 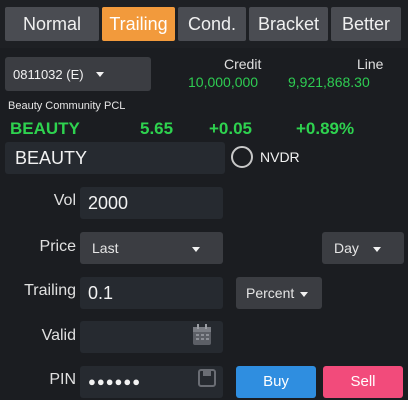 I want to click on vol-label: Vol, so click(x=64, y=200).